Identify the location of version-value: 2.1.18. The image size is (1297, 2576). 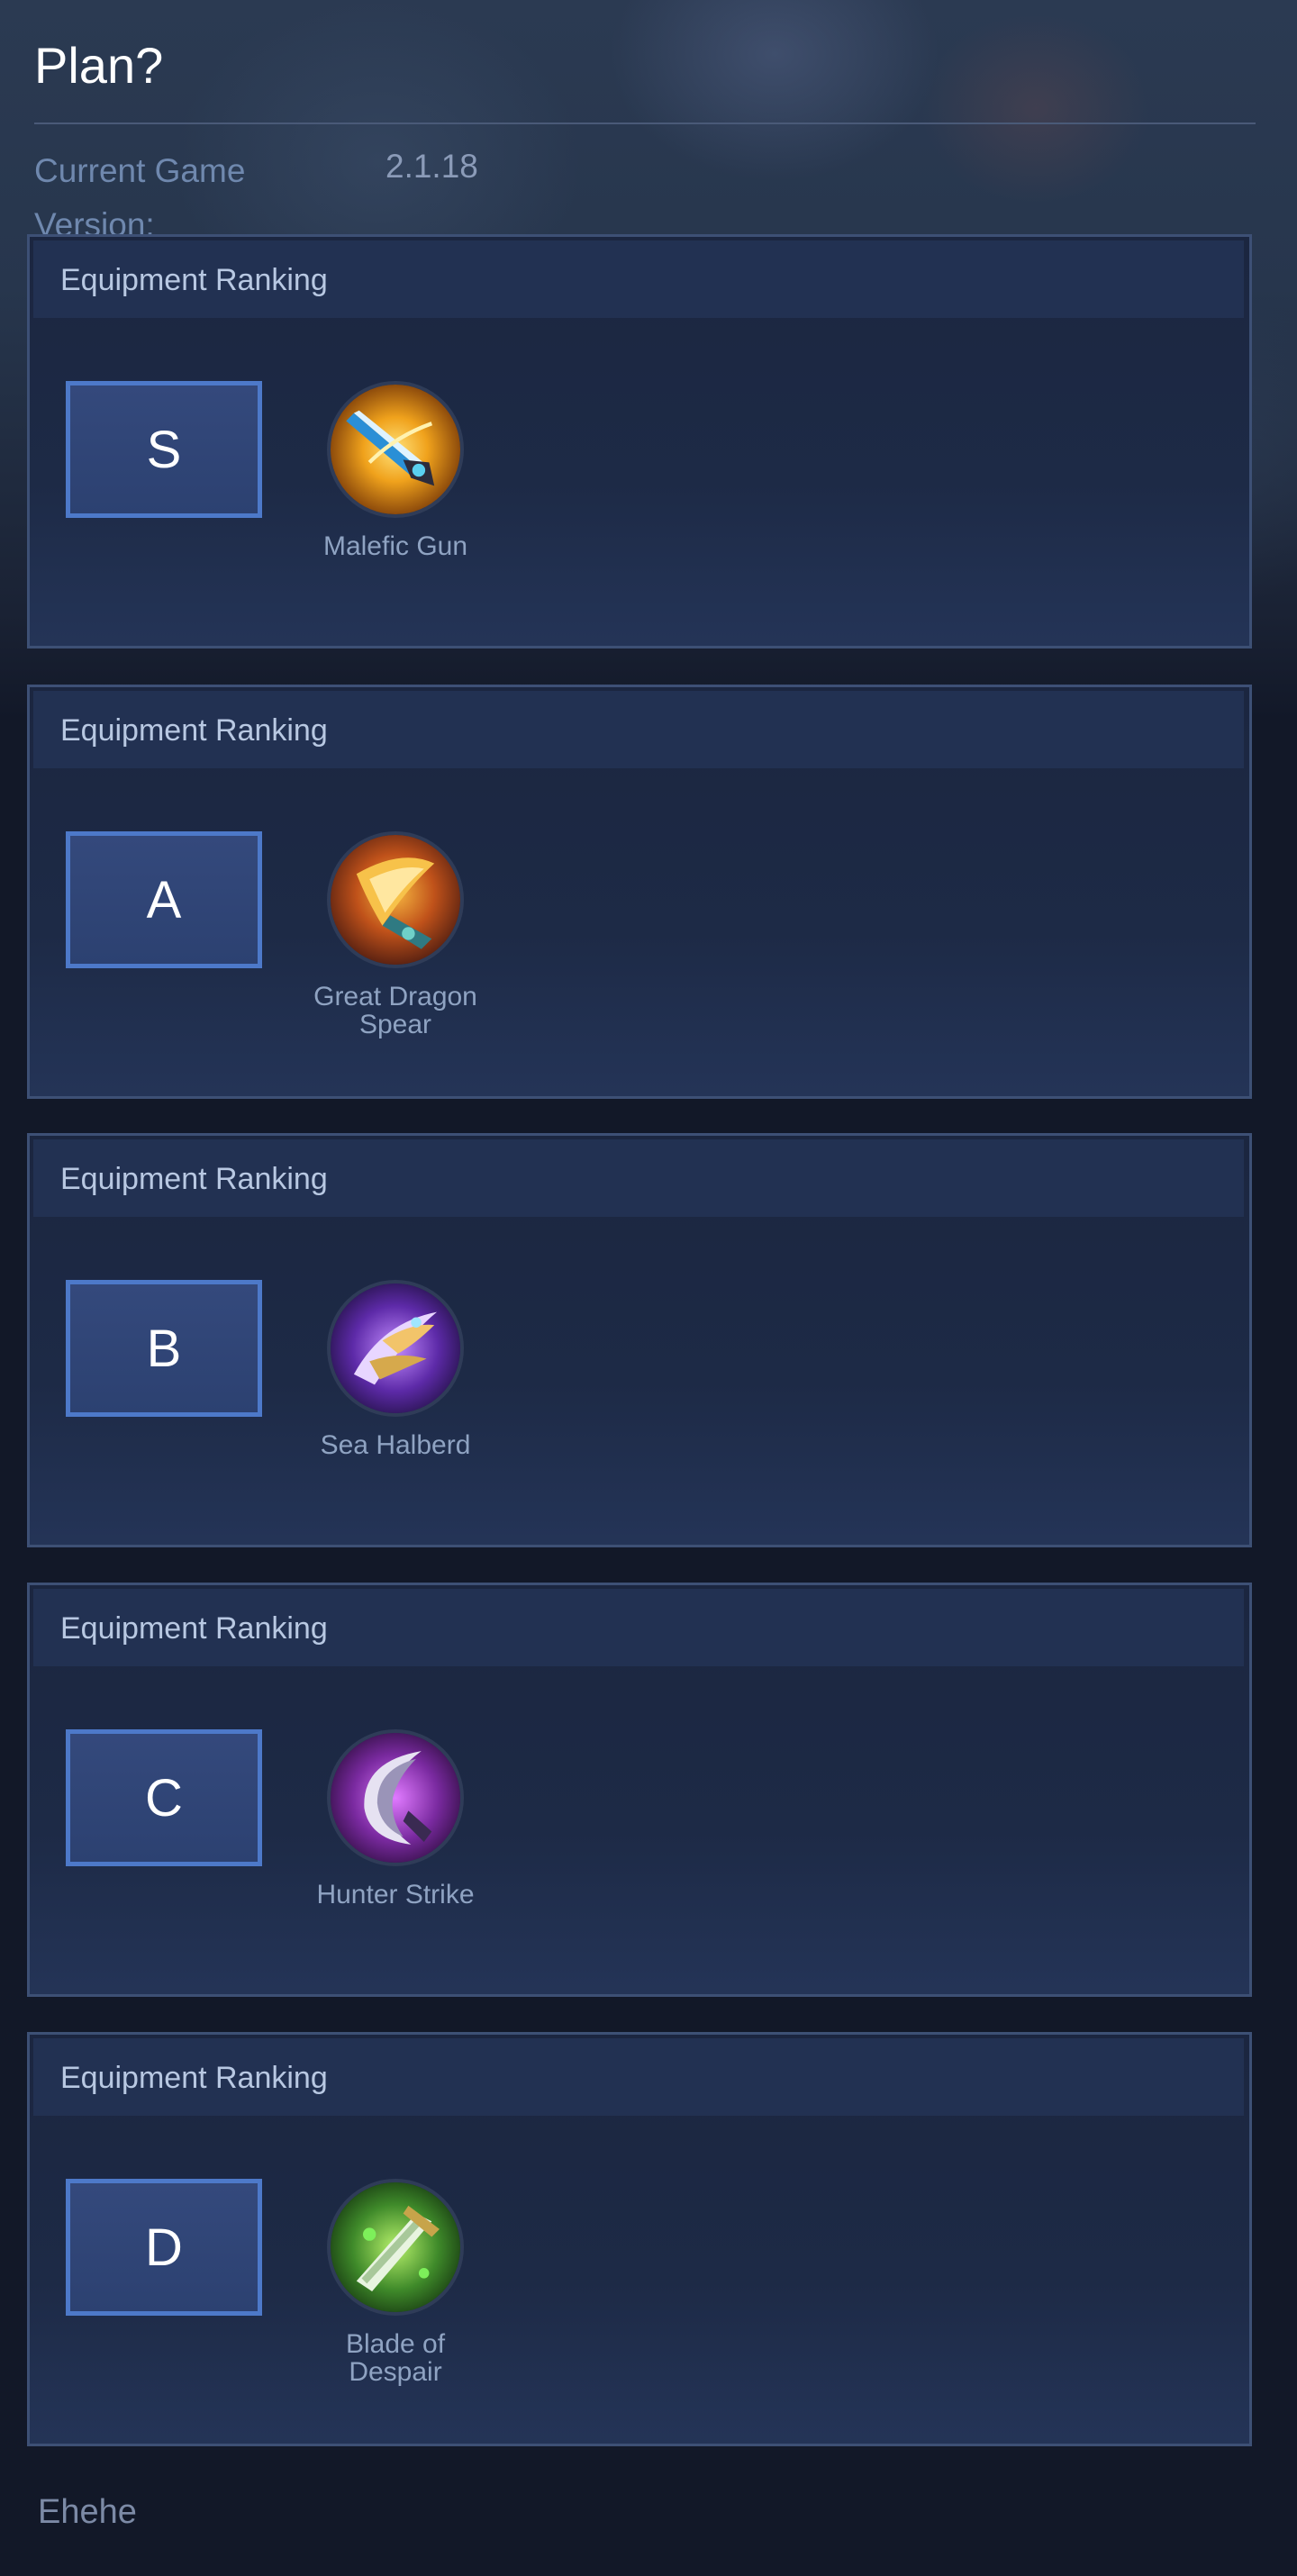
(431, 166).